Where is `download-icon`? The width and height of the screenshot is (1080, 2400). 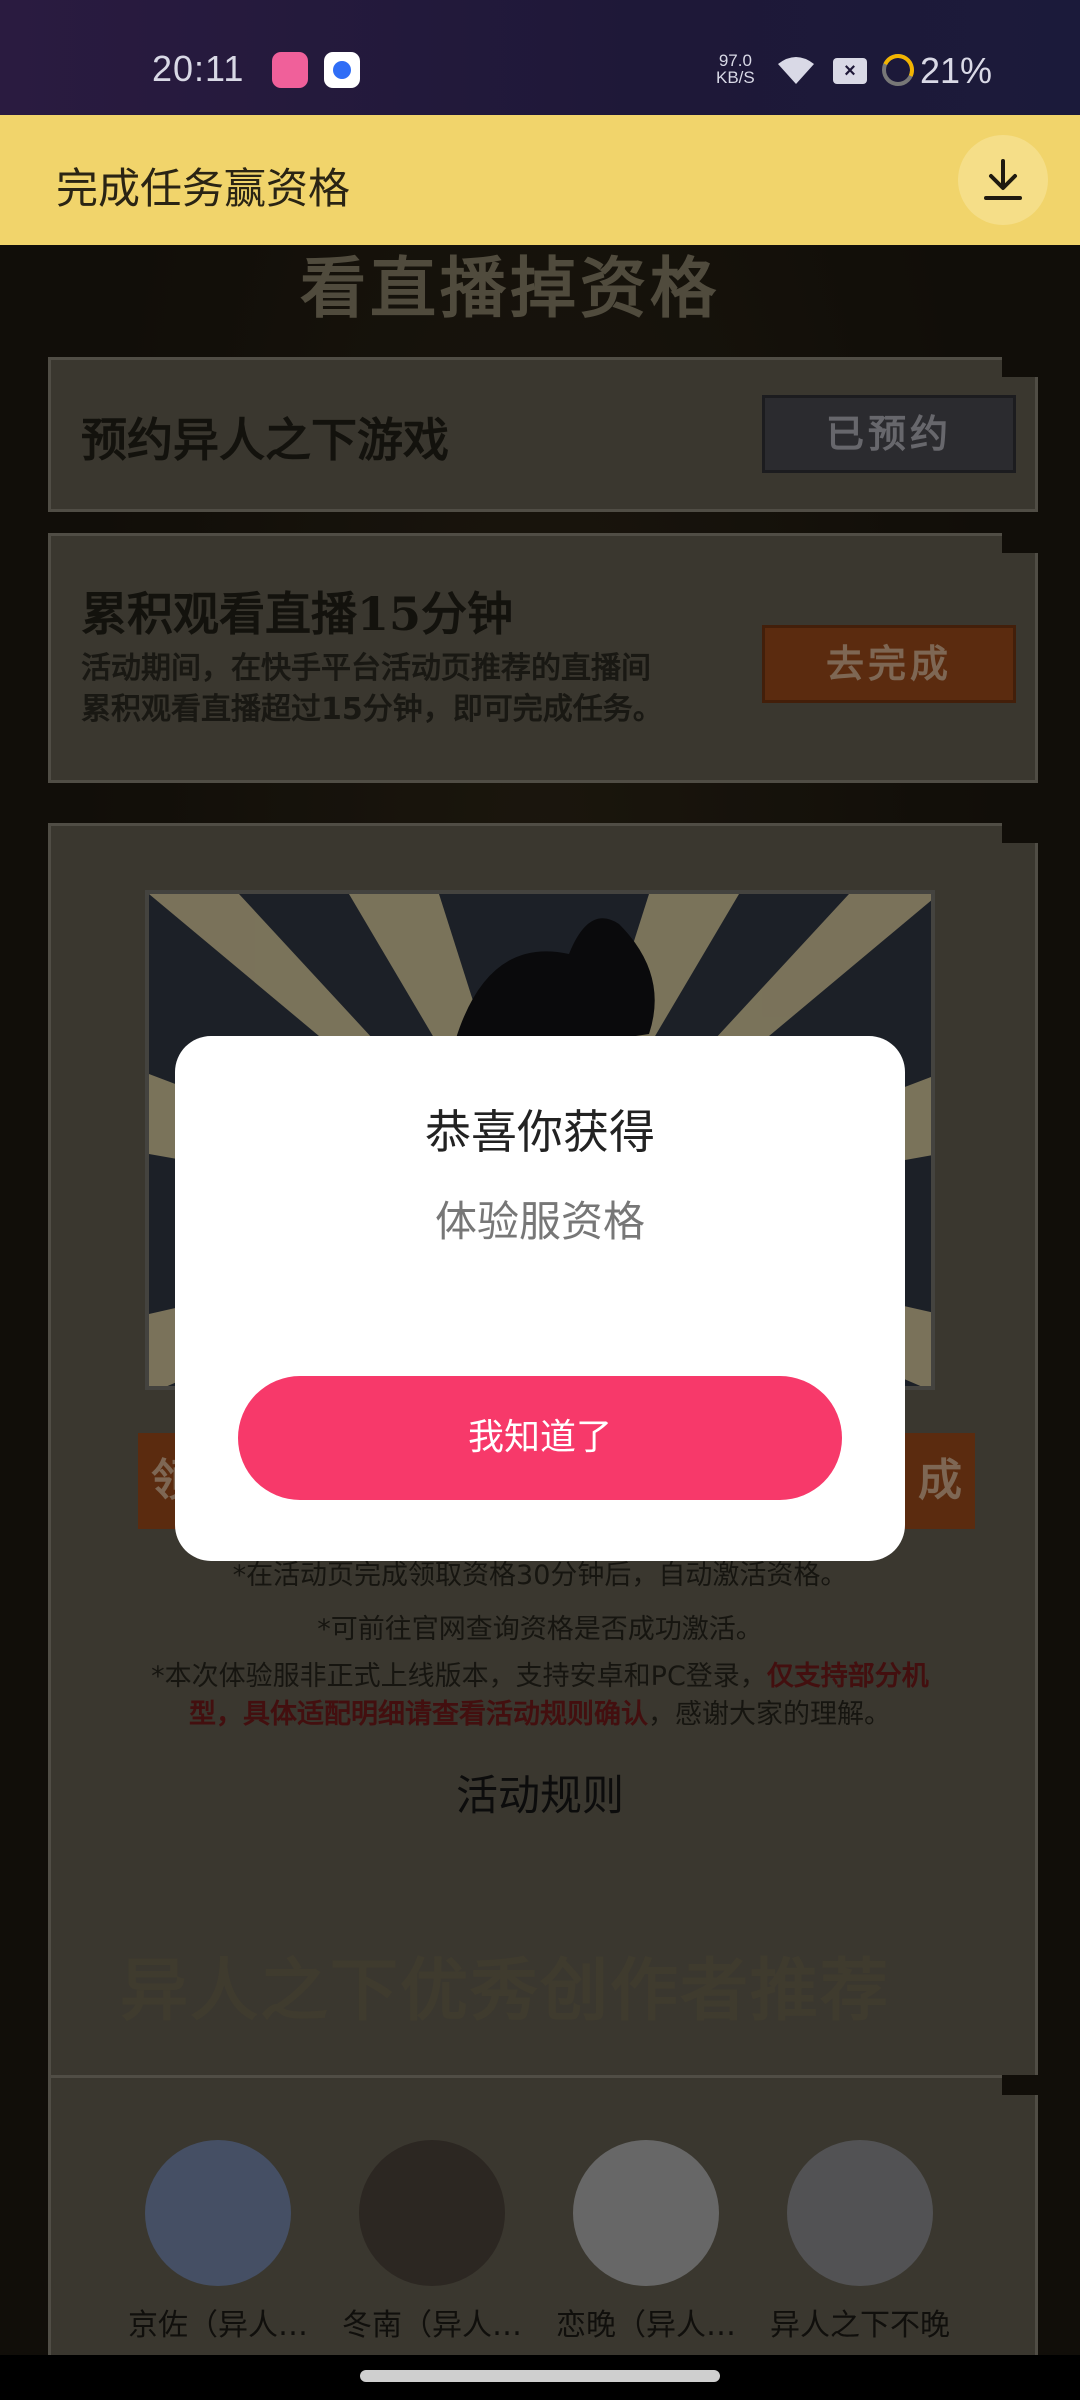 download-icon is located at coordinates (1003, 179).